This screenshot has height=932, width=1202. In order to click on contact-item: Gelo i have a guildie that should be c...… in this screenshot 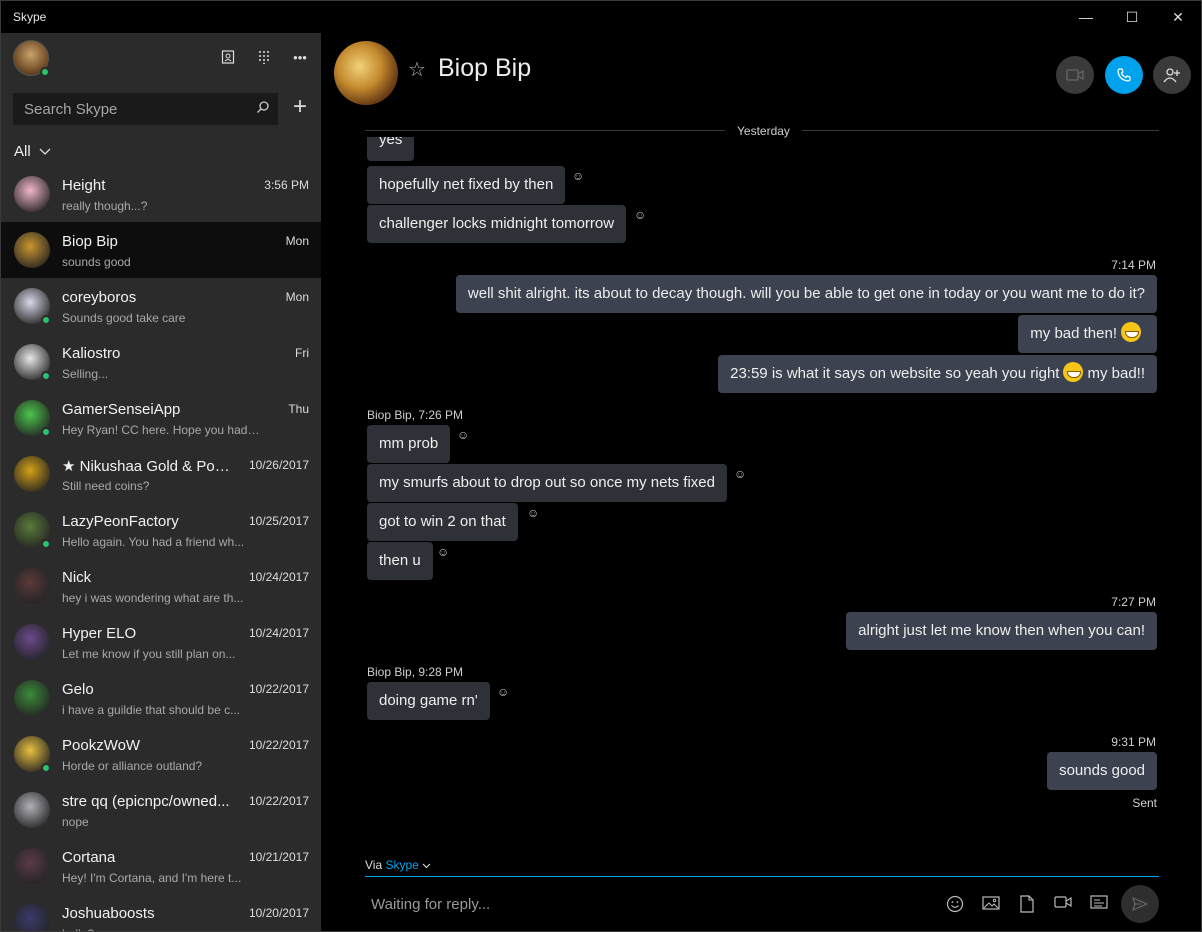, I will do `click(161, 698)`.